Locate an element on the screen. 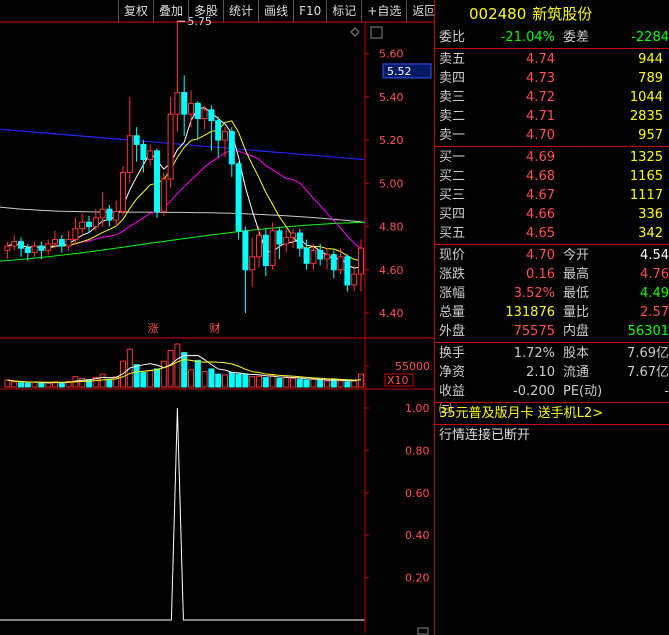  ask-row-4-label: 卖一 is located at coordinates (452, 135).